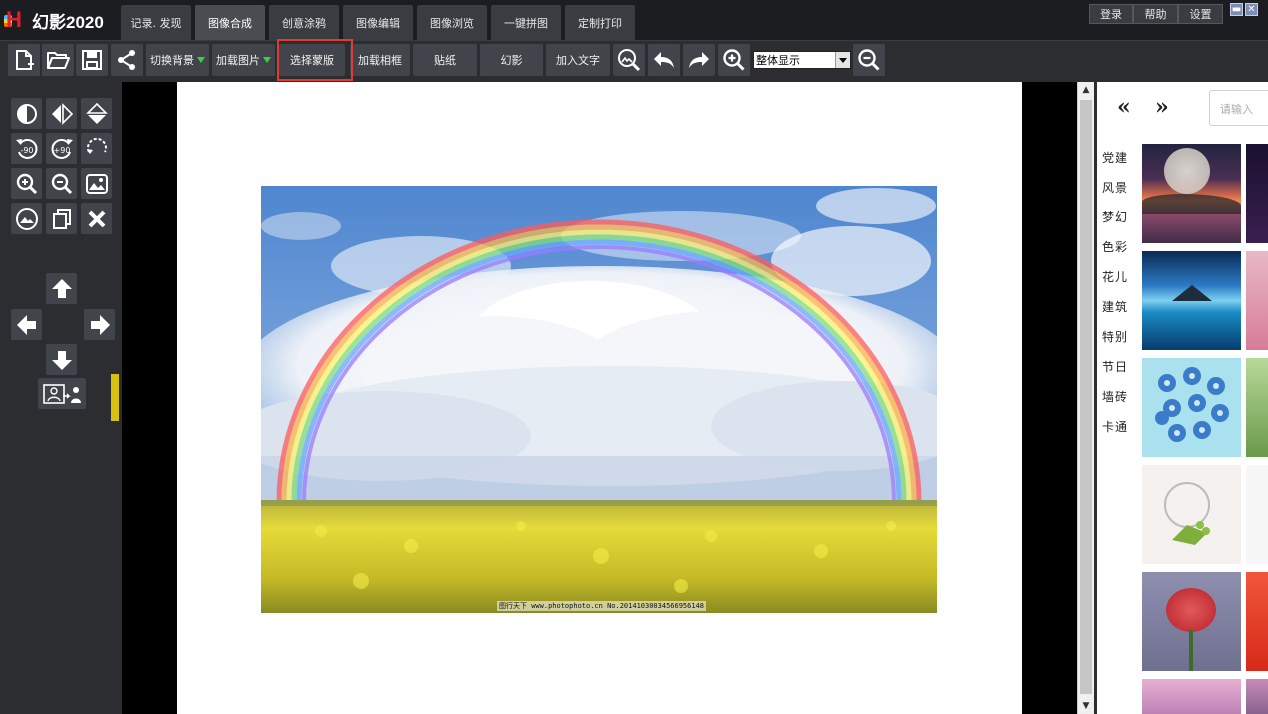 Image resolution: width=1268 pixels, height=714 pixels. What do you see at coordinates (1115, 246) in the screenshot?
I see `category-color: 色彩` at bounding box center [1115, 246].